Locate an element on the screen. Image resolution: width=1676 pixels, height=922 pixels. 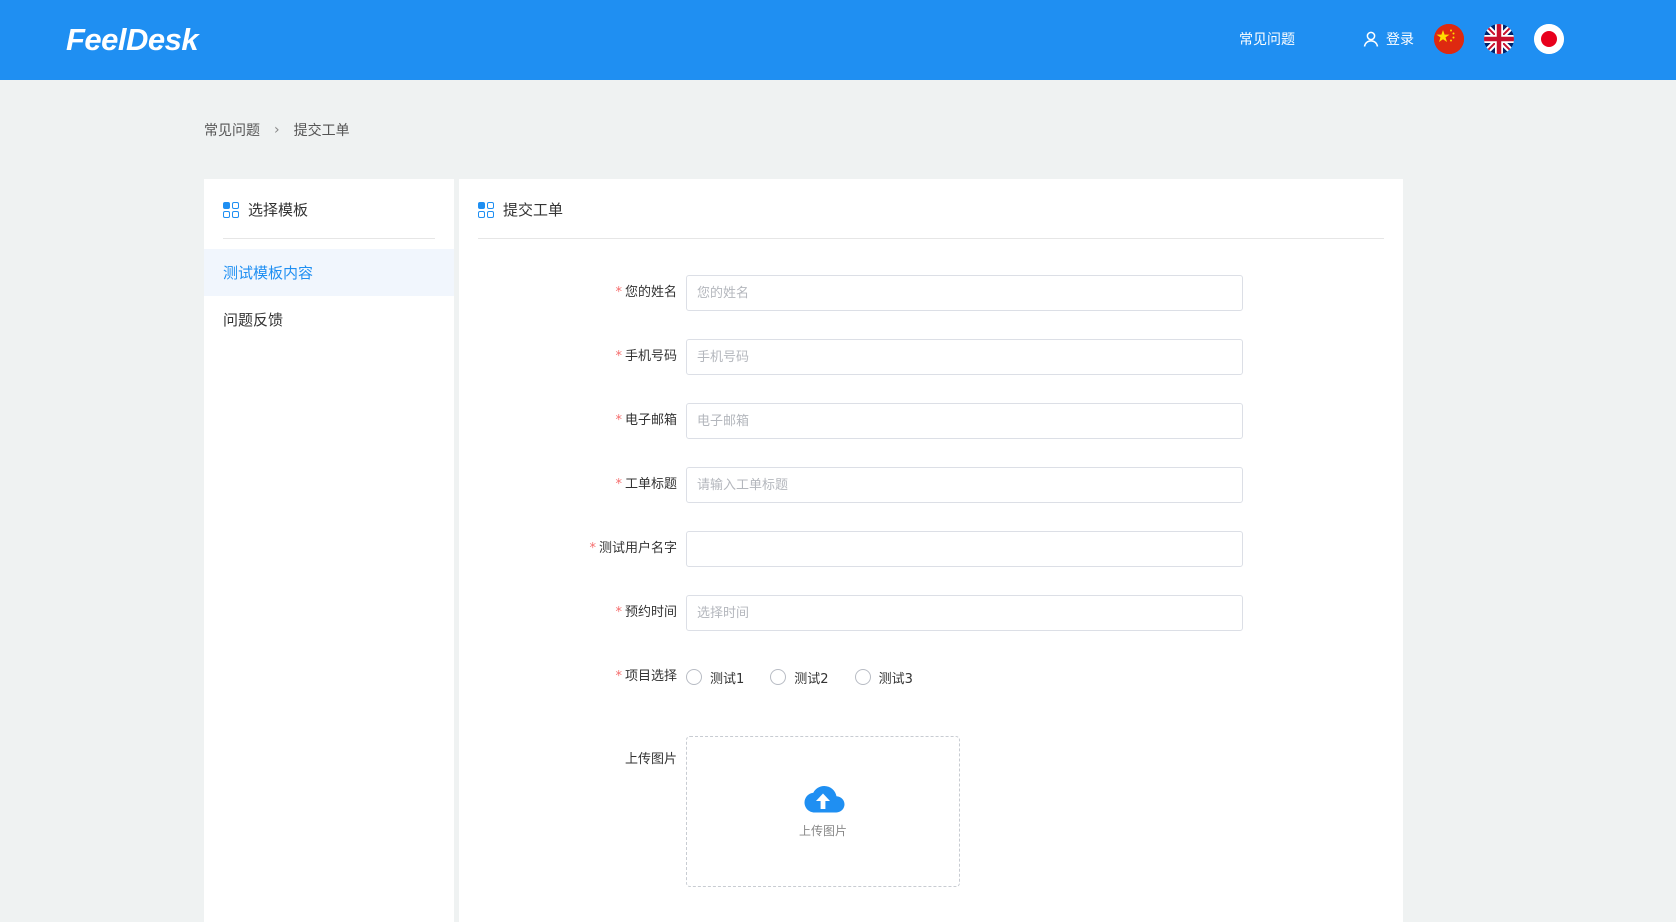
project-radio-2: 测试2 is located at coordinates (799, 677).